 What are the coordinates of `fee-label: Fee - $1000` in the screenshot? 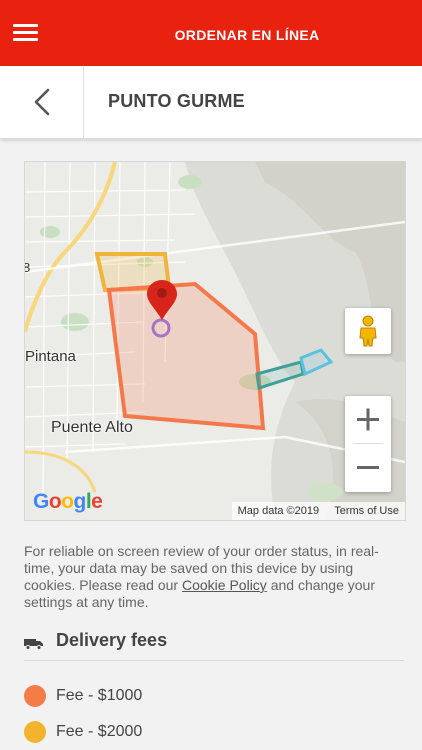 It's located at (99, 695).